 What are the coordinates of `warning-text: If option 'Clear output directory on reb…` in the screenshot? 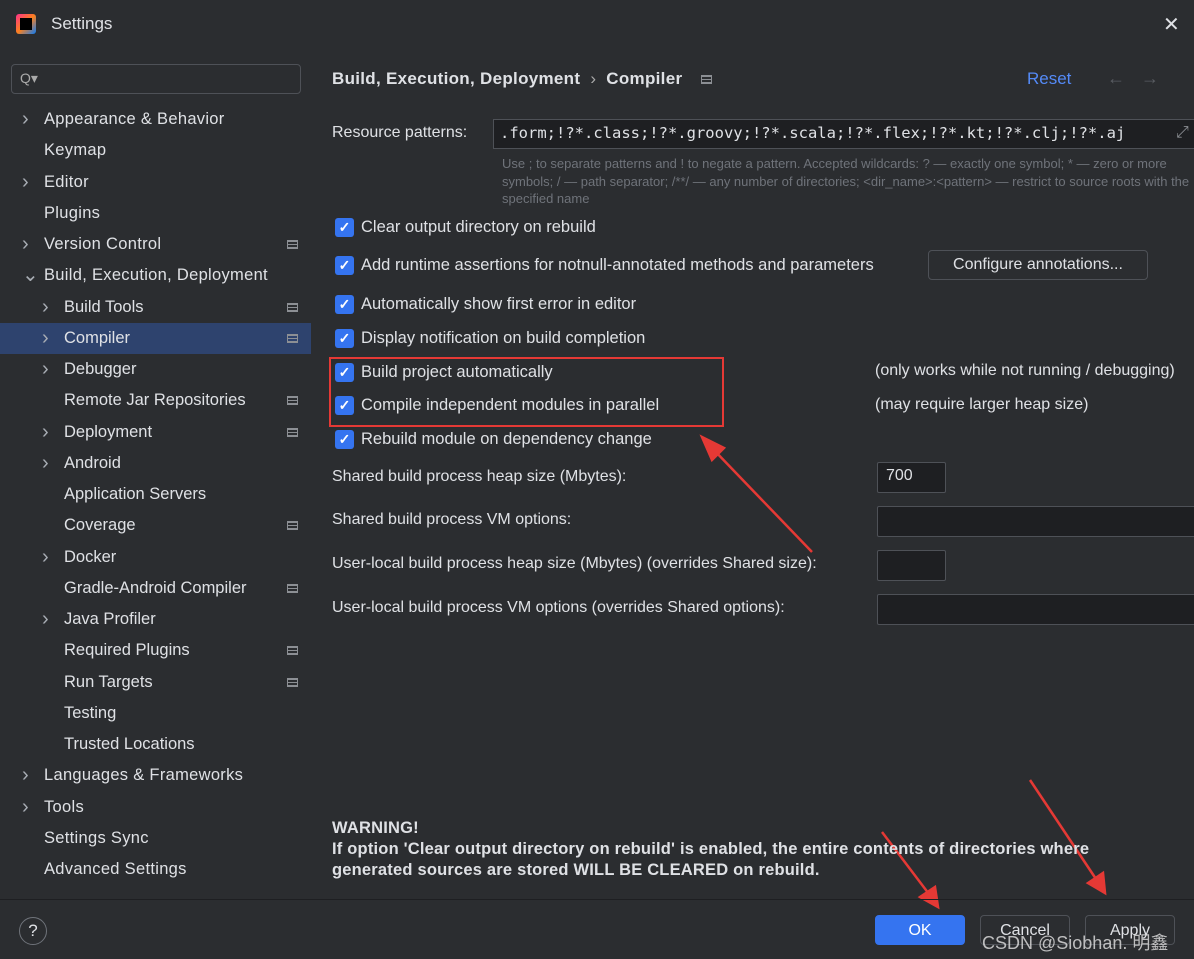 It's located at (711, 859).